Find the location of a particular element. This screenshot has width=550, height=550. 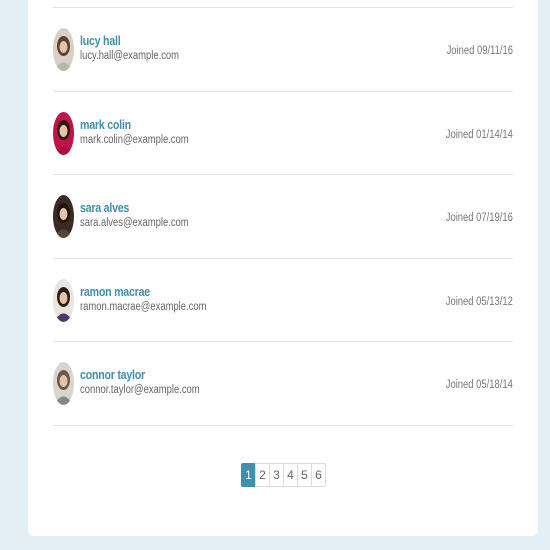

page-button-4: 4 is located at coordinates (290, 475).